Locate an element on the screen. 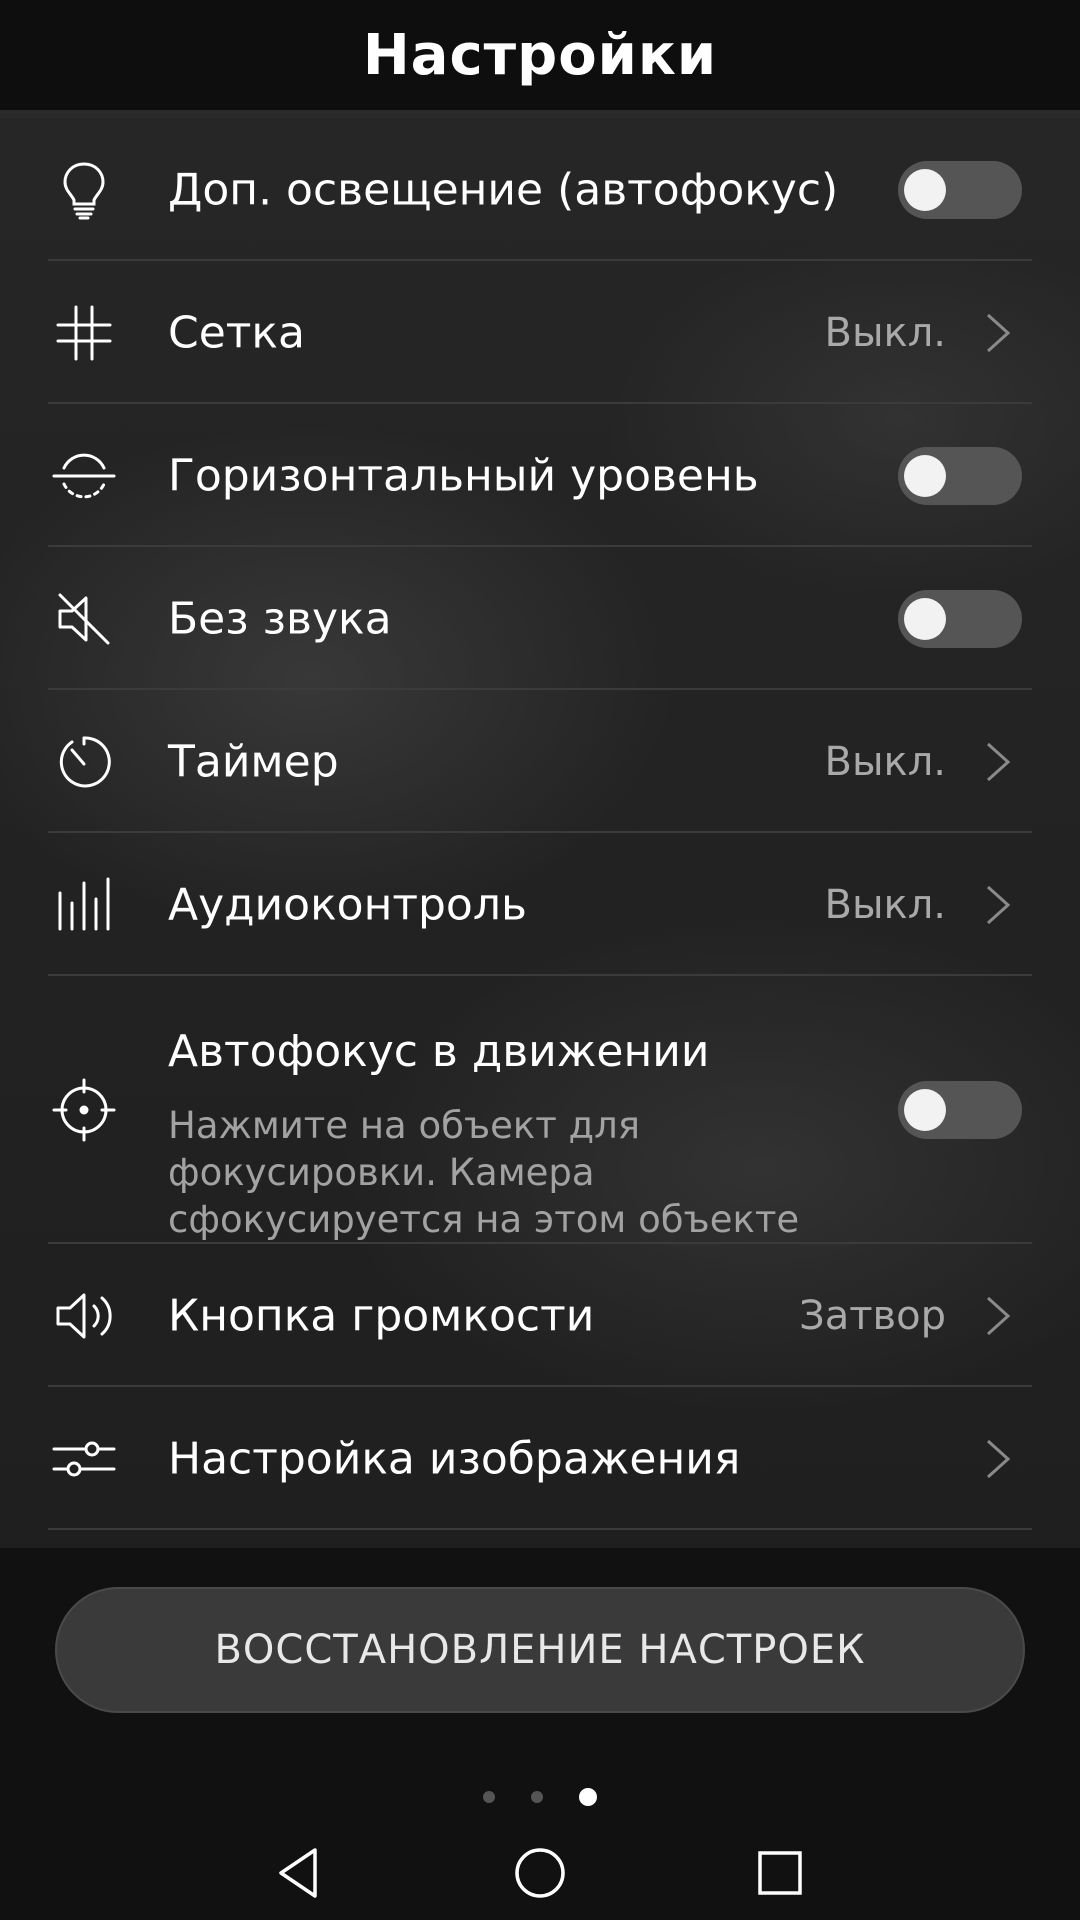  setting-value: Затвор is located at coordinates (872, 1315).